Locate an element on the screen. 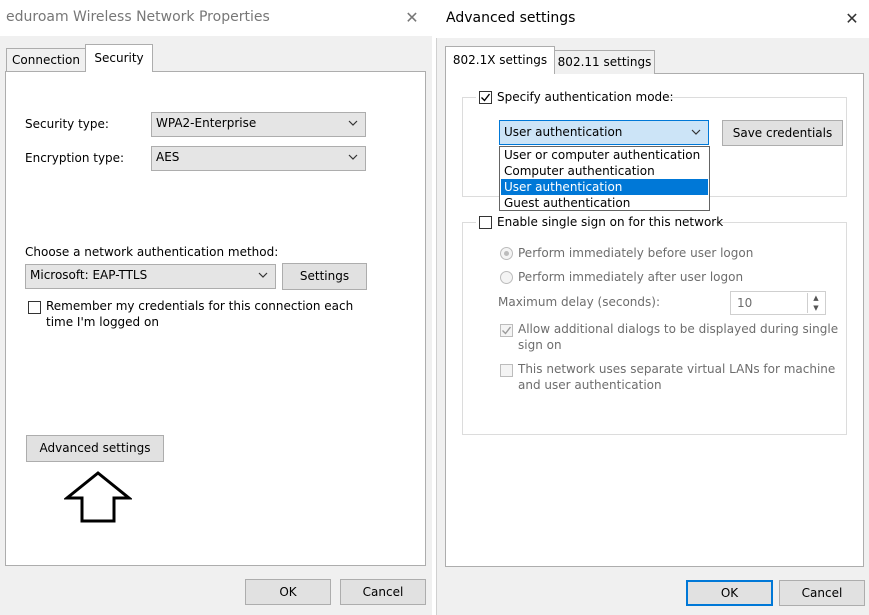  dropdown-option-computer: Computer authentication is located at coordinates (604, 171).